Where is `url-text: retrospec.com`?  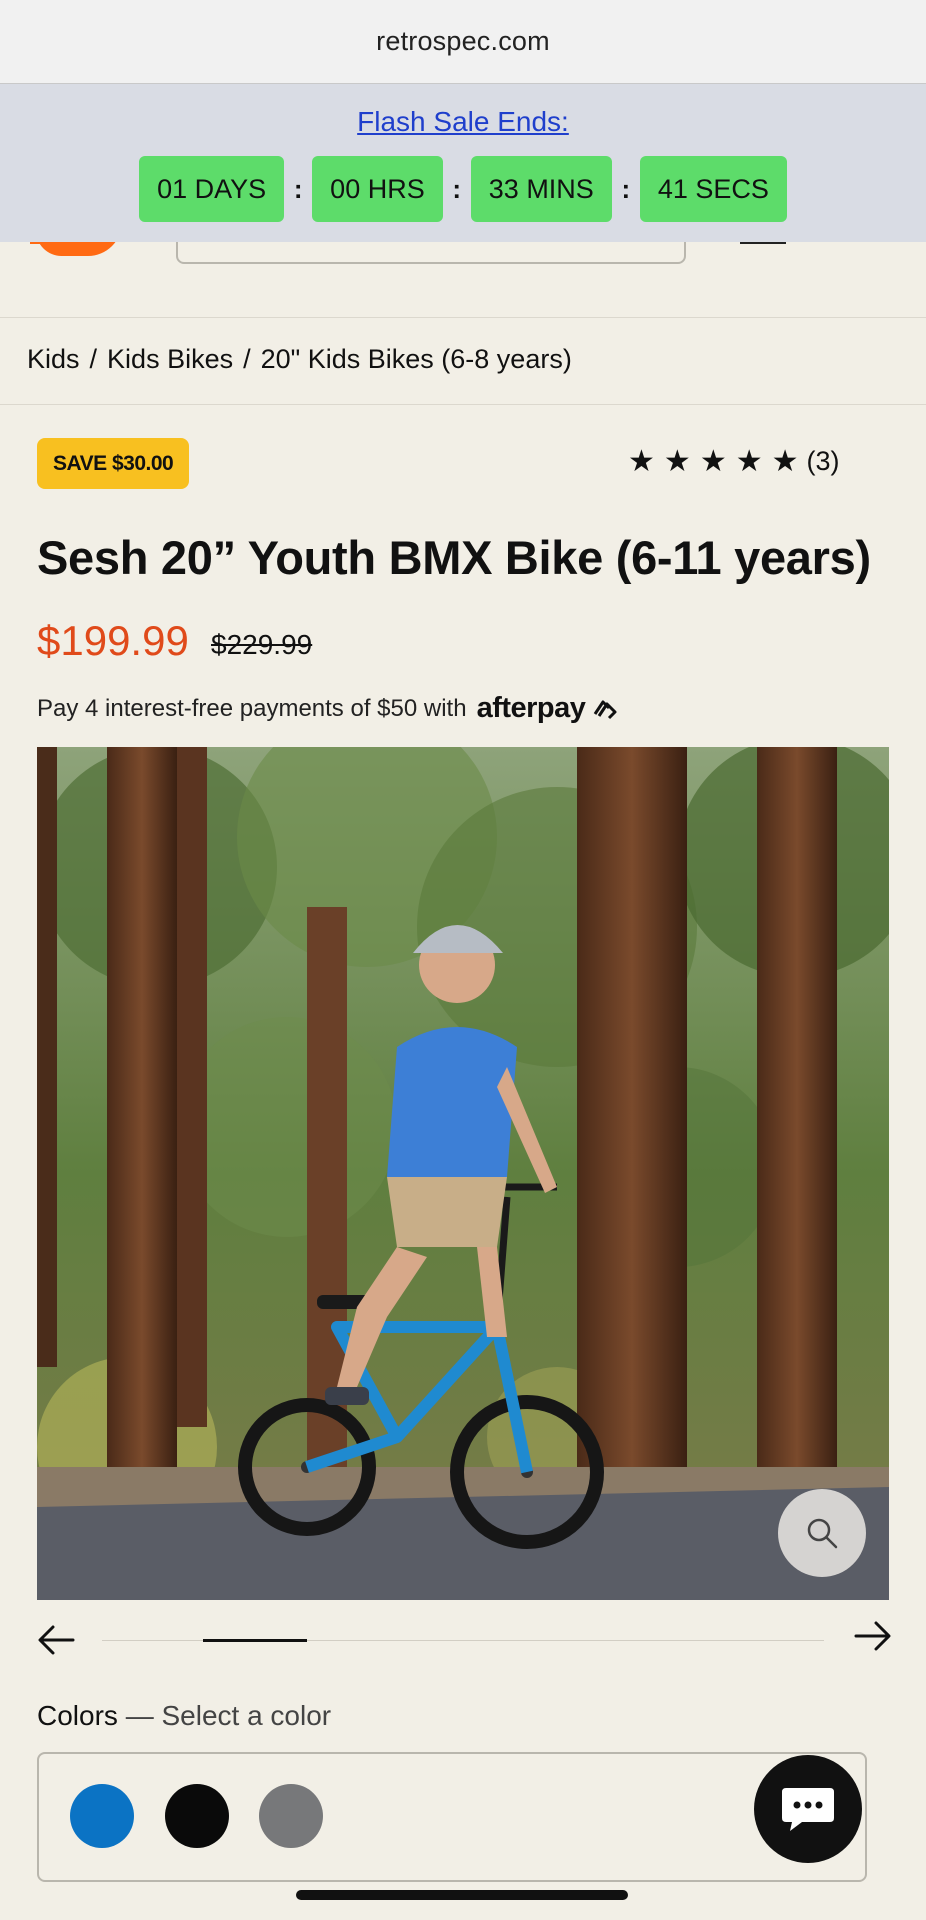
url-text: retrospec.com is located at coordinates (463, 41).